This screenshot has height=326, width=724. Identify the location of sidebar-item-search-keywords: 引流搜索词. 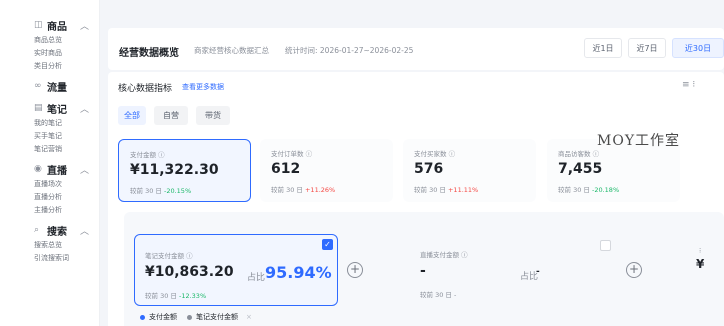
(49, 258).